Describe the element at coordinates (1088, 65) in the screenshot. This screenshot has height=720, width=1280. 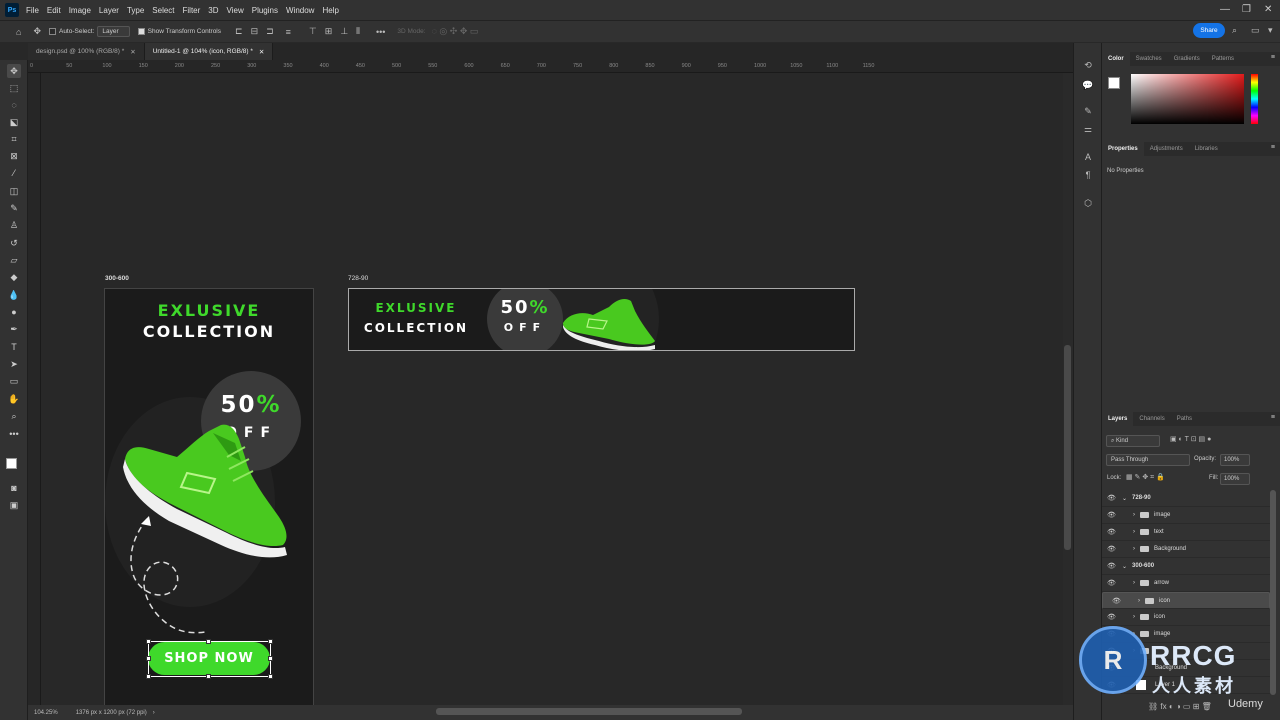
I see `history-icon: ⟲` at that location.